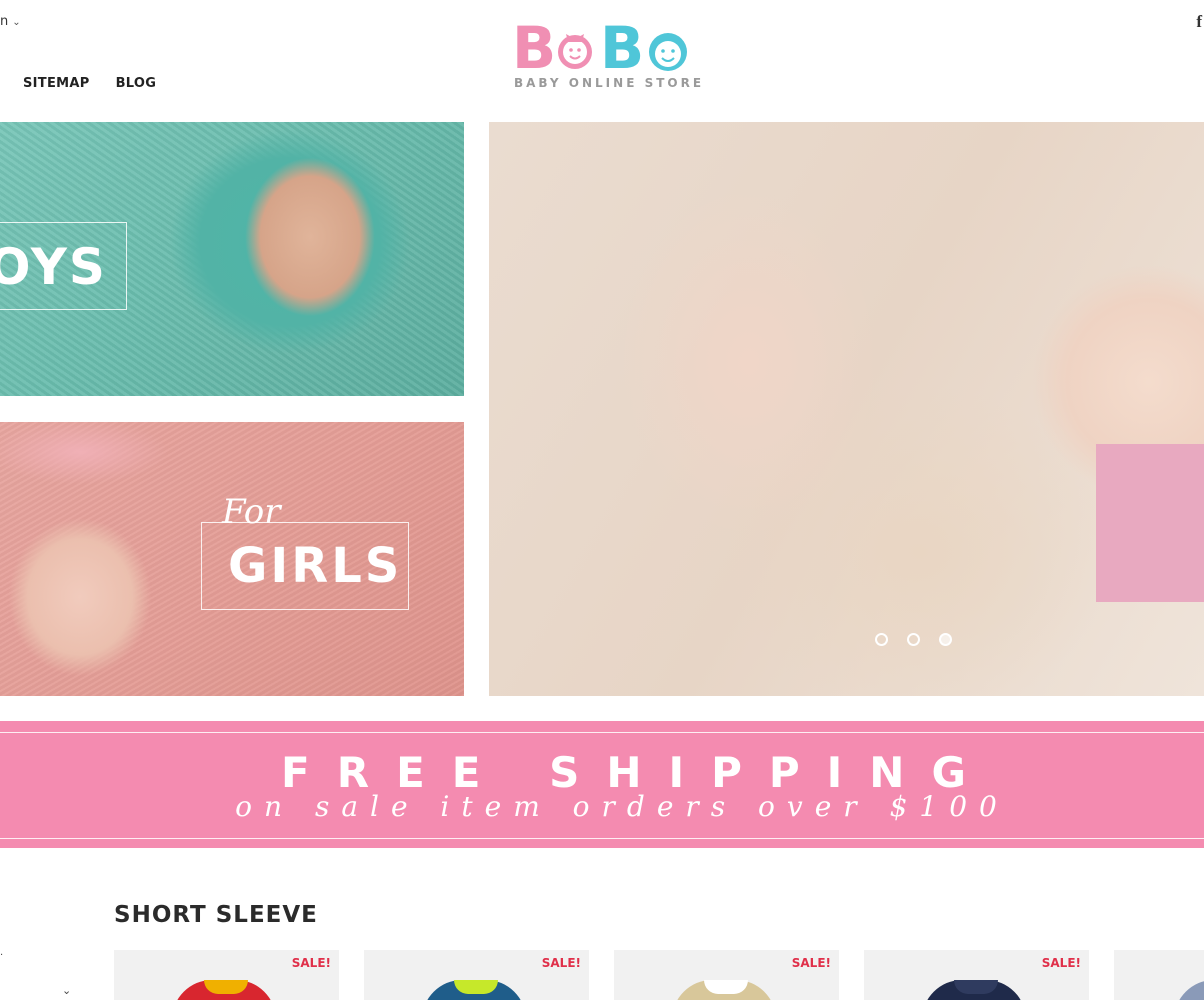  I want to click on language-selector: n ⌄, so click(10, 21).